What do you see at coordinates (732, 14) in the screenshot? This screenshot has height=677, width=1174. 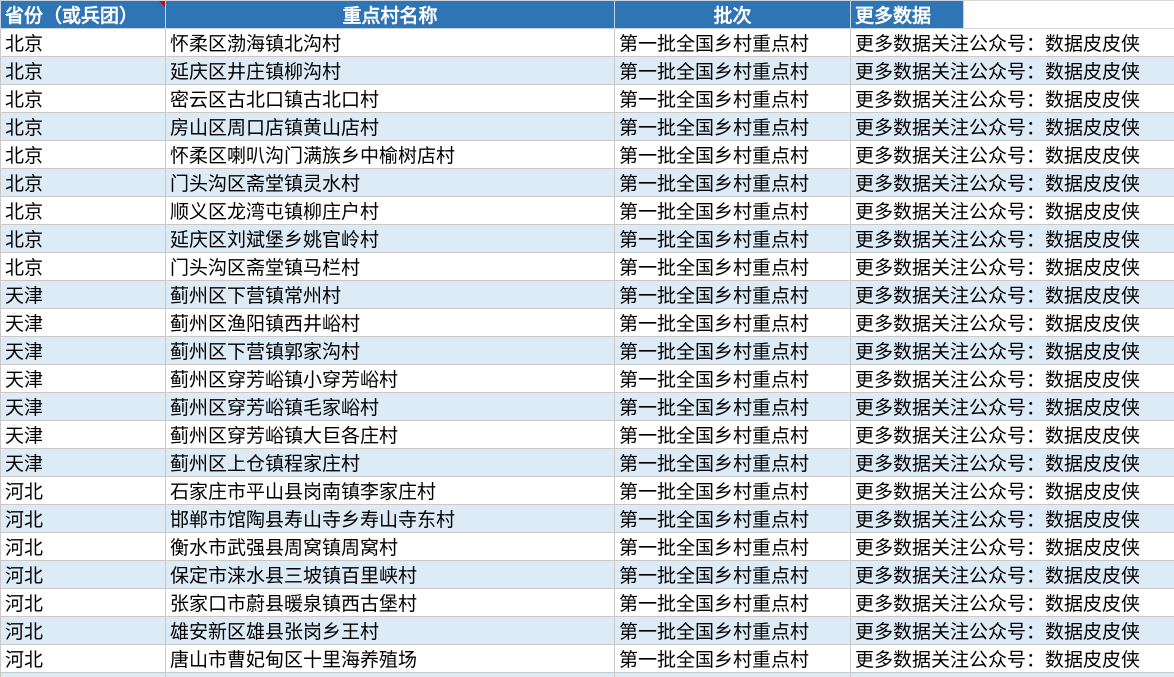 I see `header-batch: 批次` at bounding box center [732, 14].